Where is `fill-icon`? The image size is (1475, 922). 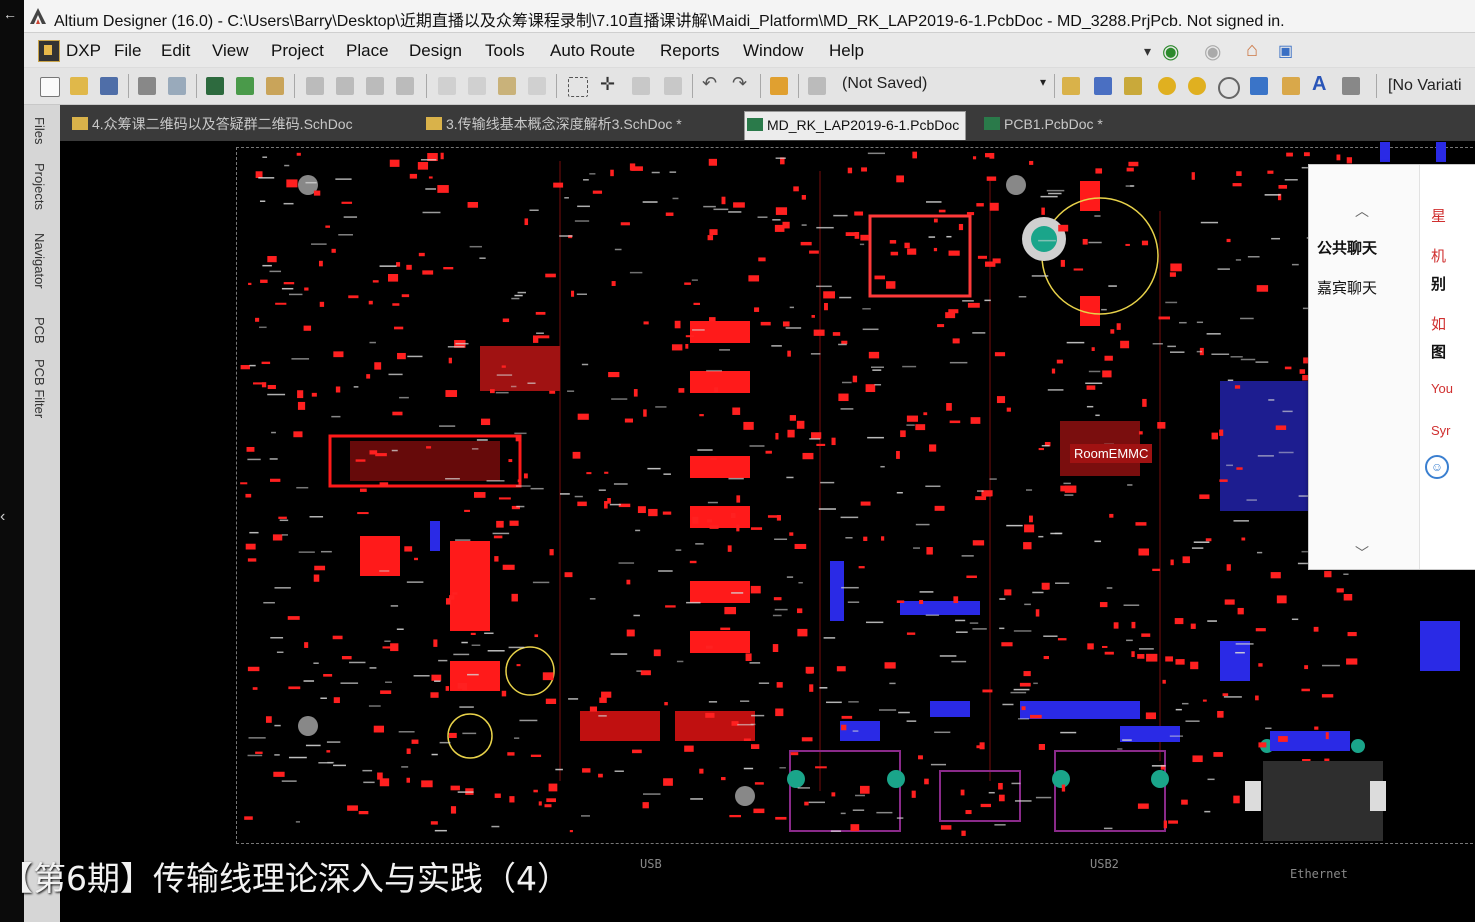 fill-icon is located at coordinates (1259, 86).